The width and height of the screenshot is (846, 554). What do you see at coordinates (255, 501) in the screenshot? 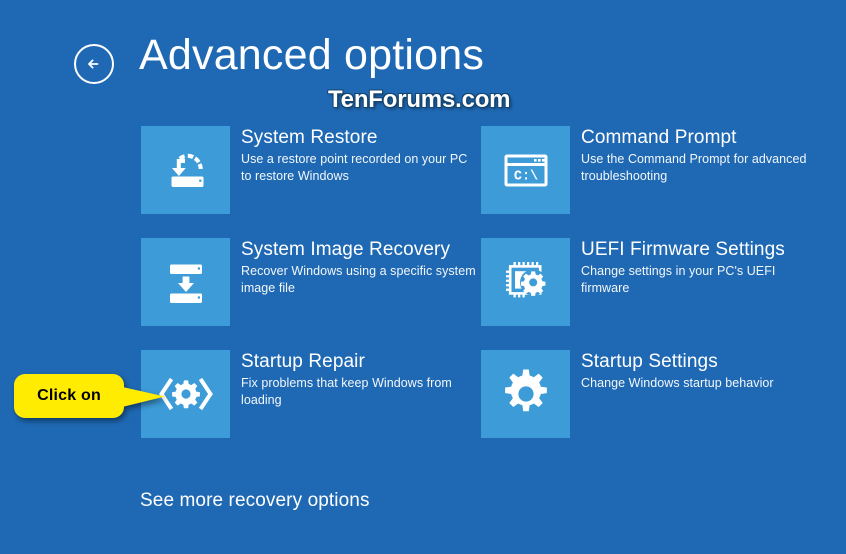
I see `see-more-recovery-options-link: See more recovery options` at bounding box center [255, 501].